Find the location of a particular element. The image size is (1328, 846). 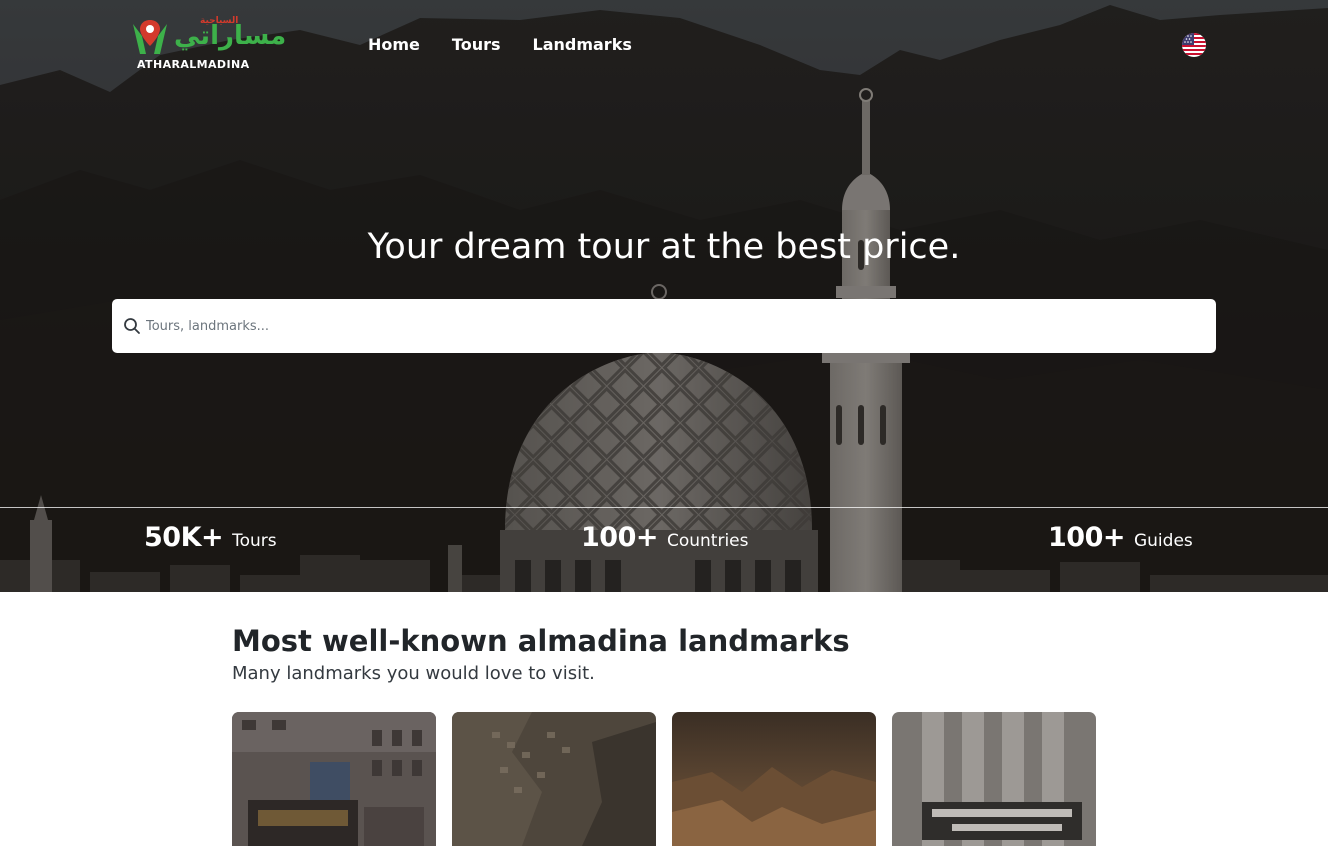

landmarks-section-subtitle: Many landmarks you would love to visit. is located at coordinates (413, 673).